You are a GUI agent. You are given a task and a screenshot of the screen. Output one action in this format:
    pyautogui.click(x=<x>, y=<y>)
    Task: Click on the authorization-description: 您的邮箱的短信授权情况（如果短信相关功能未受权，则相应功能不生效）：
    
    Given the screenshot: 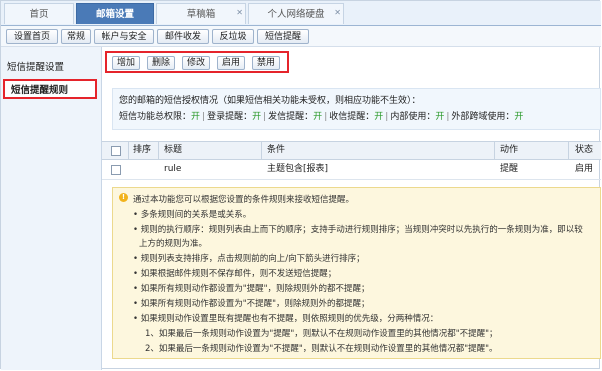 What is the action you would take?
    pyautogui.click(x=270, y=101)
    